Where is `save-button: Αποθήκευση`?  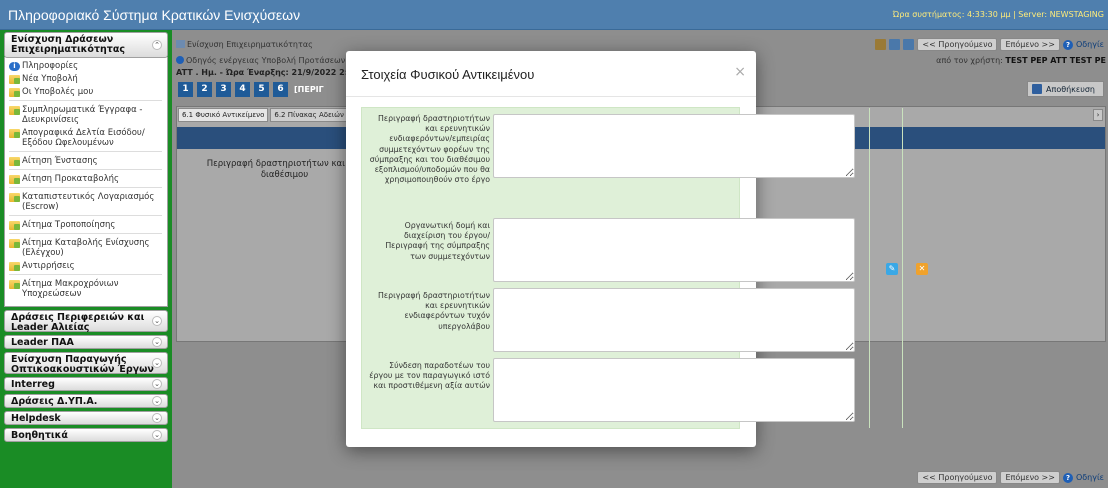
save-button: Αποθήκευση is located at coordinates (1065, 89).